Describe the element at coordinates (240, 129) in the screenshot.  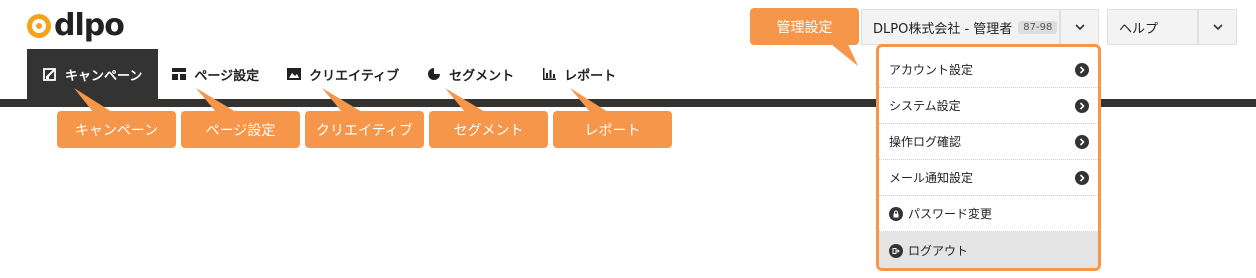
I see `callout-page-settings: ページ設定` at that location.